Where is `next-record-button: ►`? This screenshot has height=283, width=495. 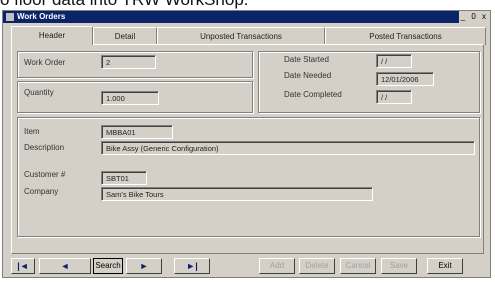
next-record-button: ► is located at coordinates (144, 266).